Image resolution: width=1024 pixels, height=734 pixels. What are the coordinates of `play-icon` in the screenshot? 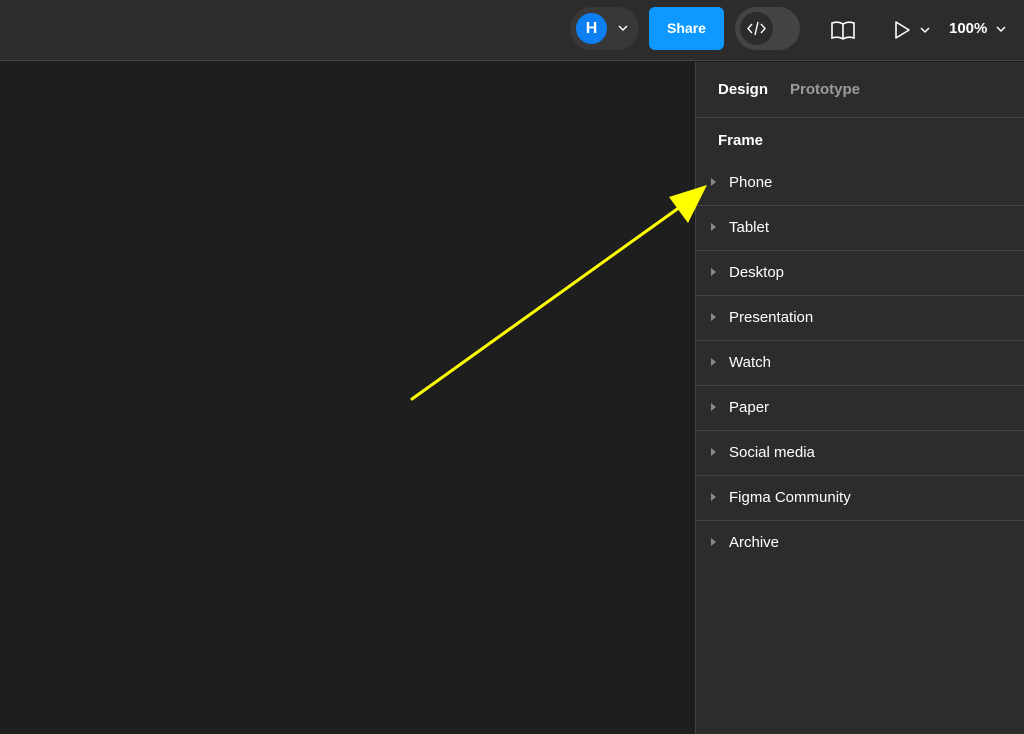 It's located at (902, 30).